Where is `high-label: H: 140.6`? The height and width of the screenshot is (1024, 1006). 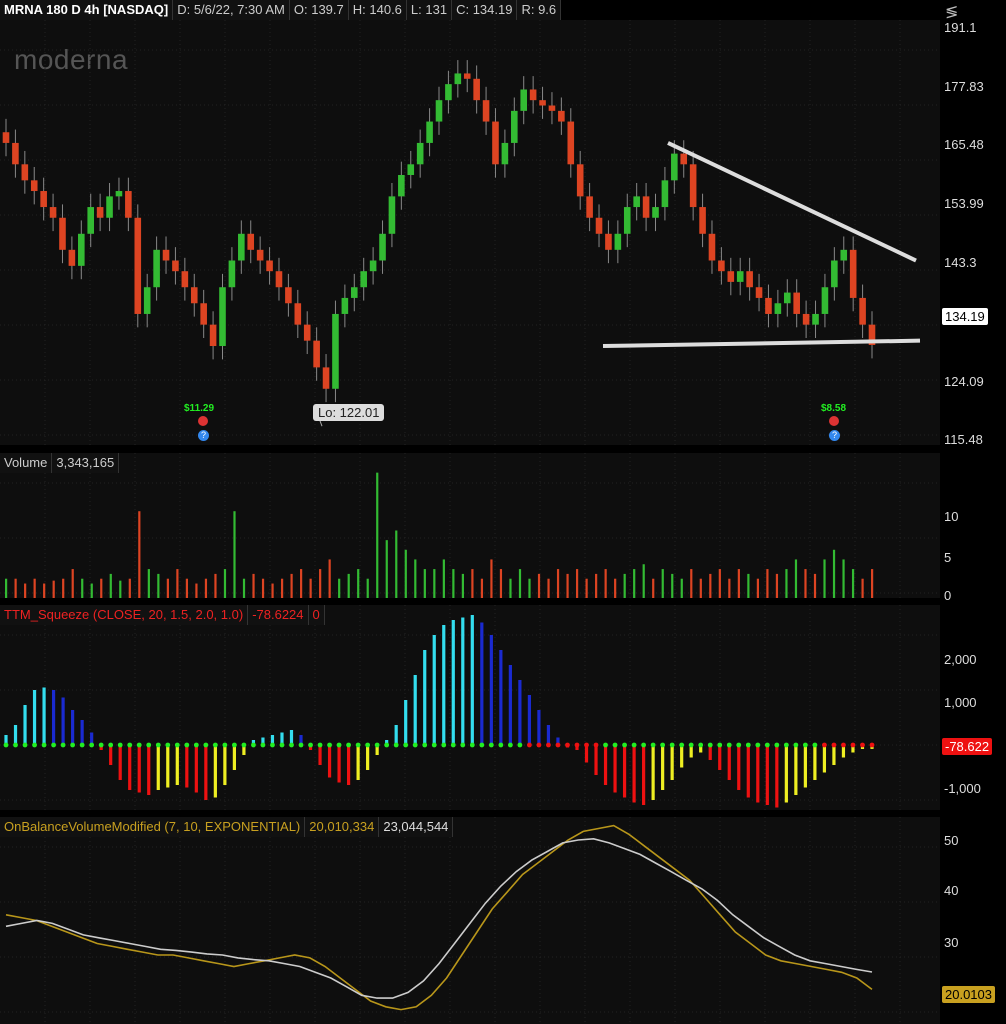
high-label: H: 140.6 is located at coordinates (377, 10).